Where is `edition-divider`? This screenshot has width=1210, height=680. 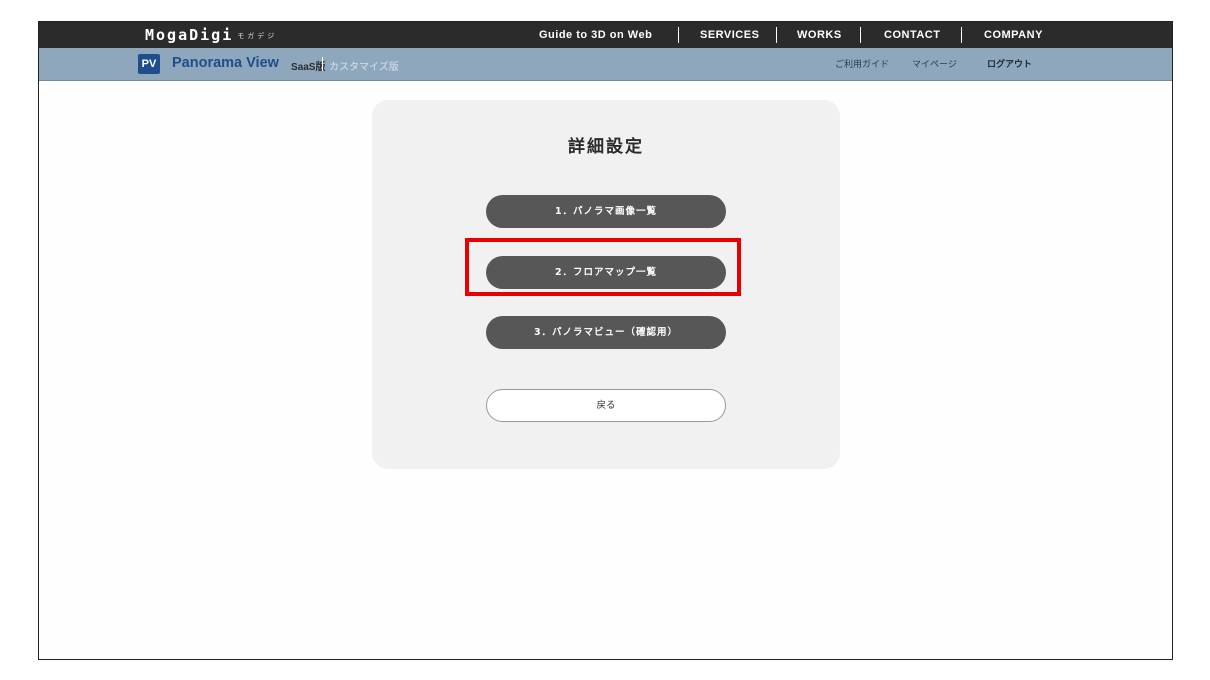
edition-divider is located at coordinates (322, 64).